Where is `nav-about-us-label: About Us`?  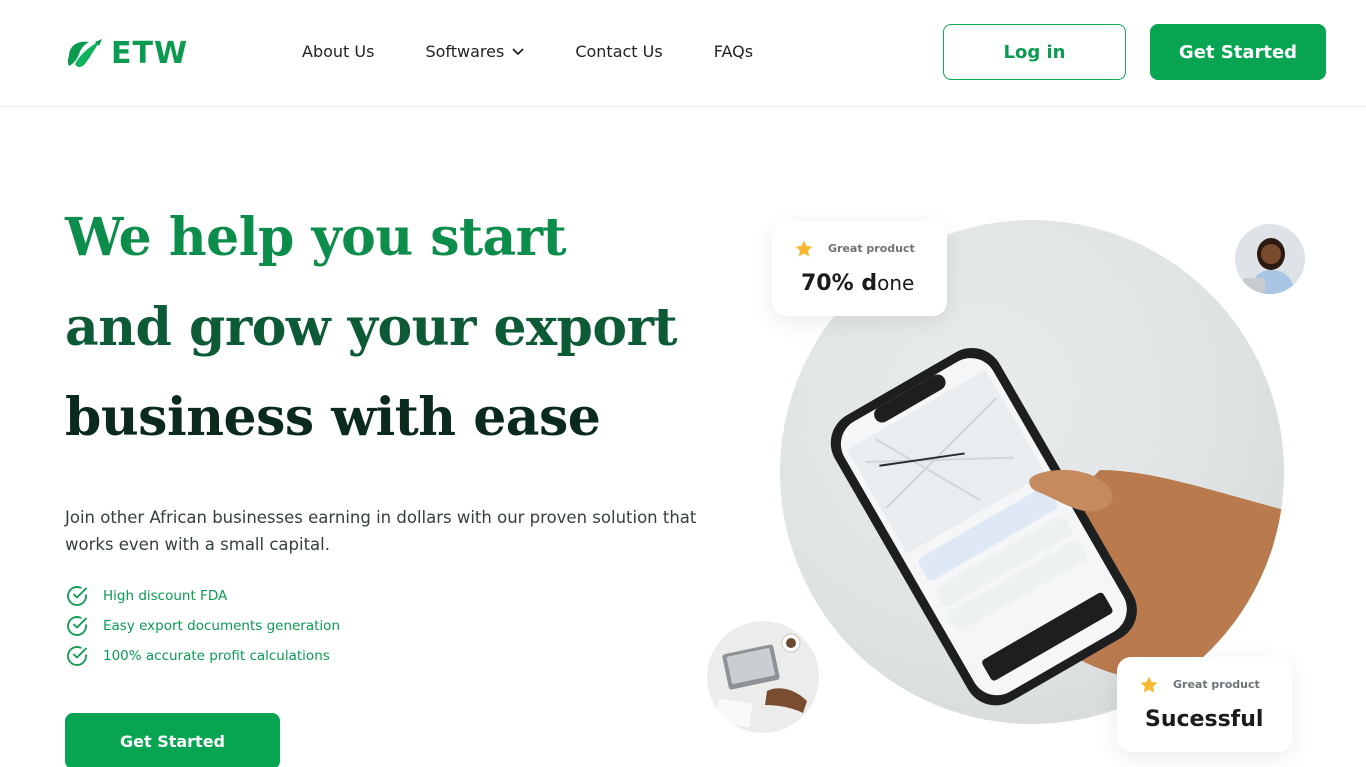
nav-about-us-label: About Us is located at coordinates (338, 51).